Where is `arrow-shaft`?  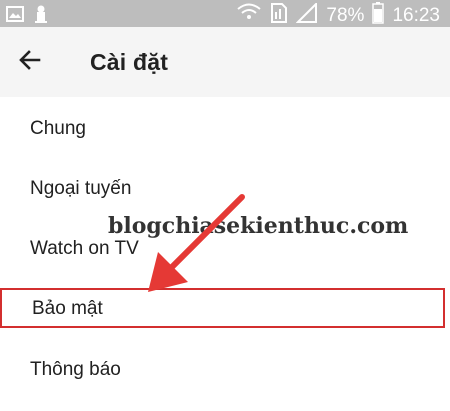 arrow-shaft is located at coordinates (205, 234).